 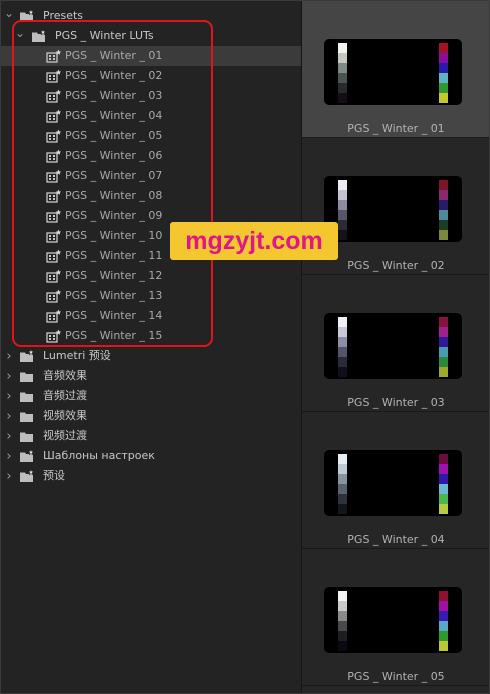 I want to click on tree-item-label: PGS _ Winter _ 03, so click(x=114, y=95).